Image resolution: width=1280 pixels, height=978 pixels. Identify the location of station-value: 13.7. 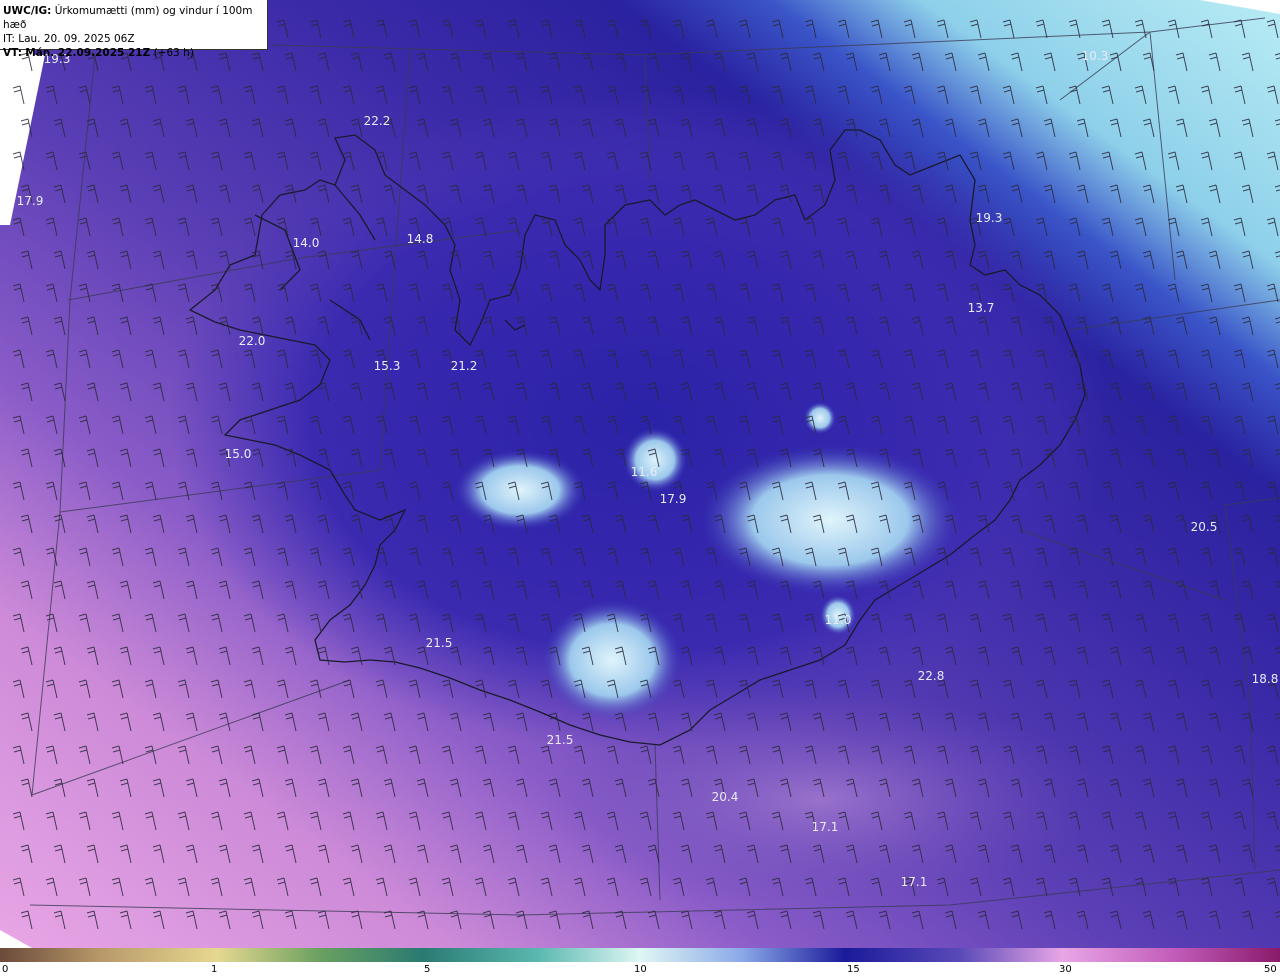
(981, 308).